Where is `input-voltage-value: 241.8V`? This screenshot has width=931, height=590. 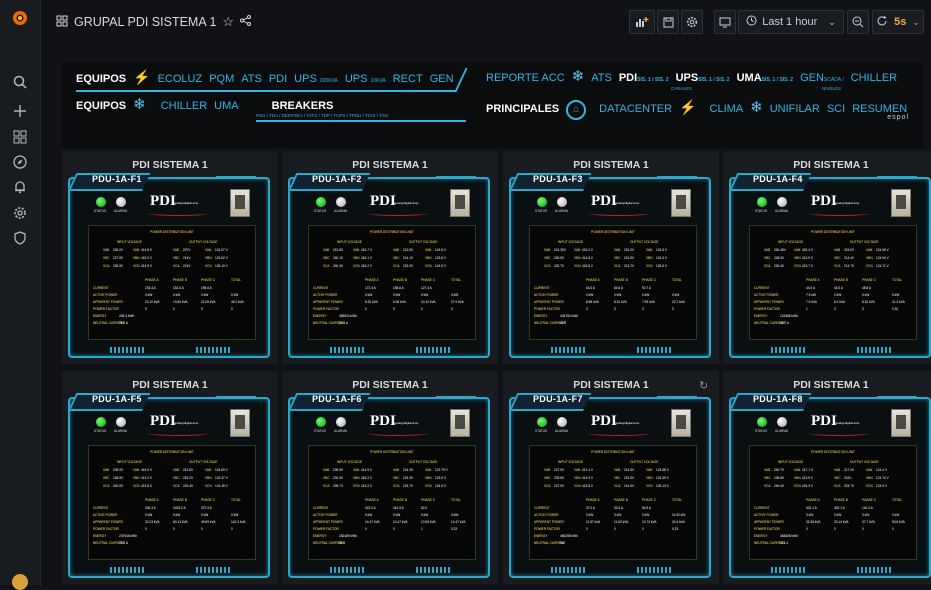
input-voltage-value: 241.8V is located at coordinates (338, 250).